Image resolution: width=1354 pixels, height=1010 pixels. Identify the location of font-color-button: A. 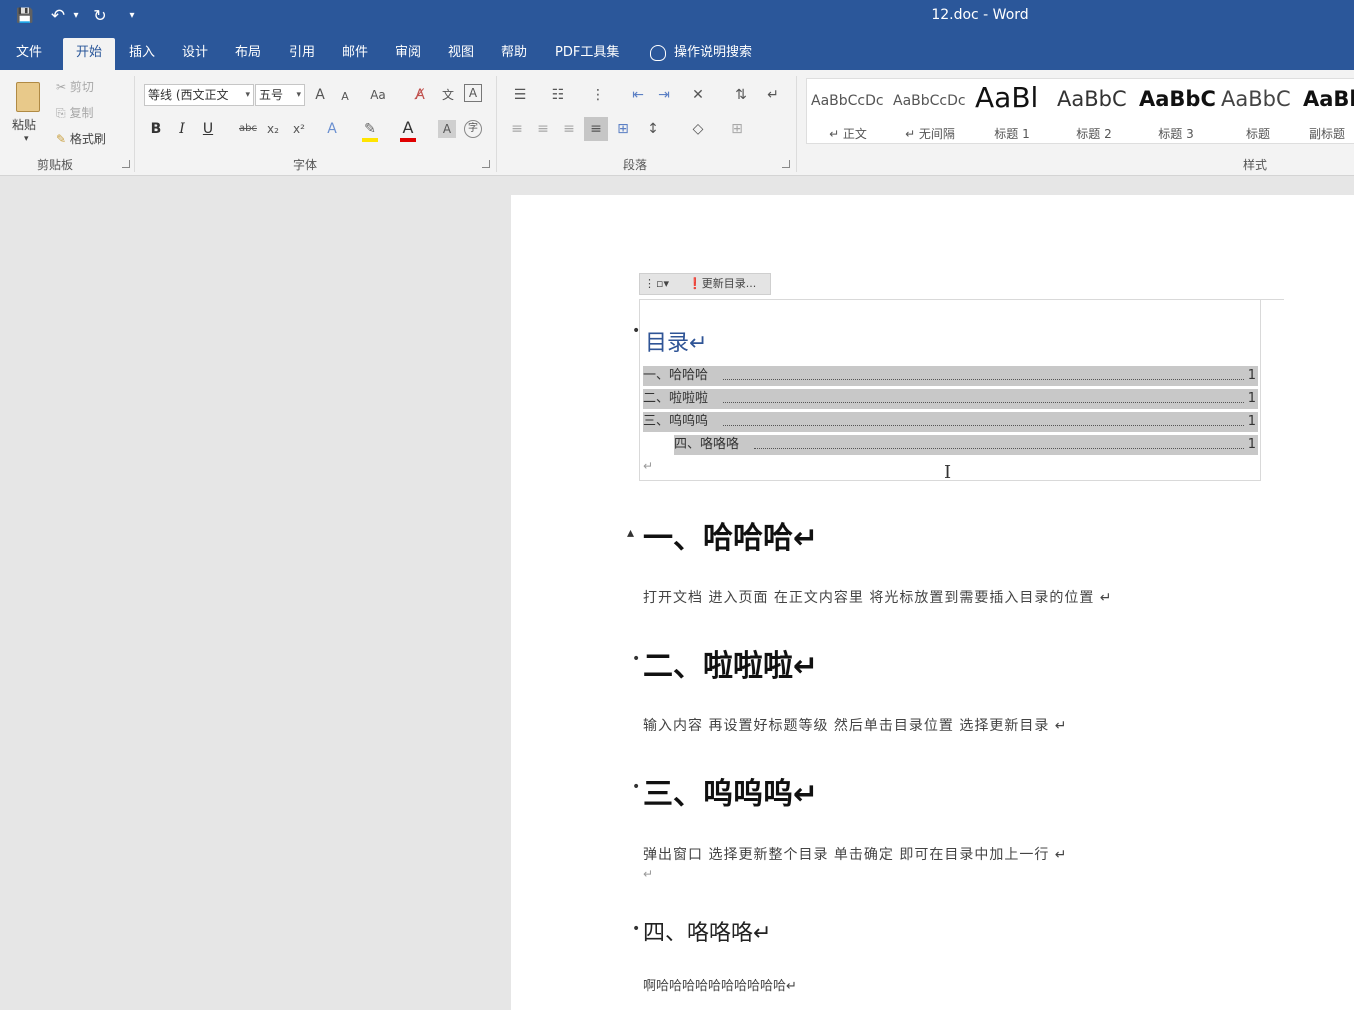
(408, 128).